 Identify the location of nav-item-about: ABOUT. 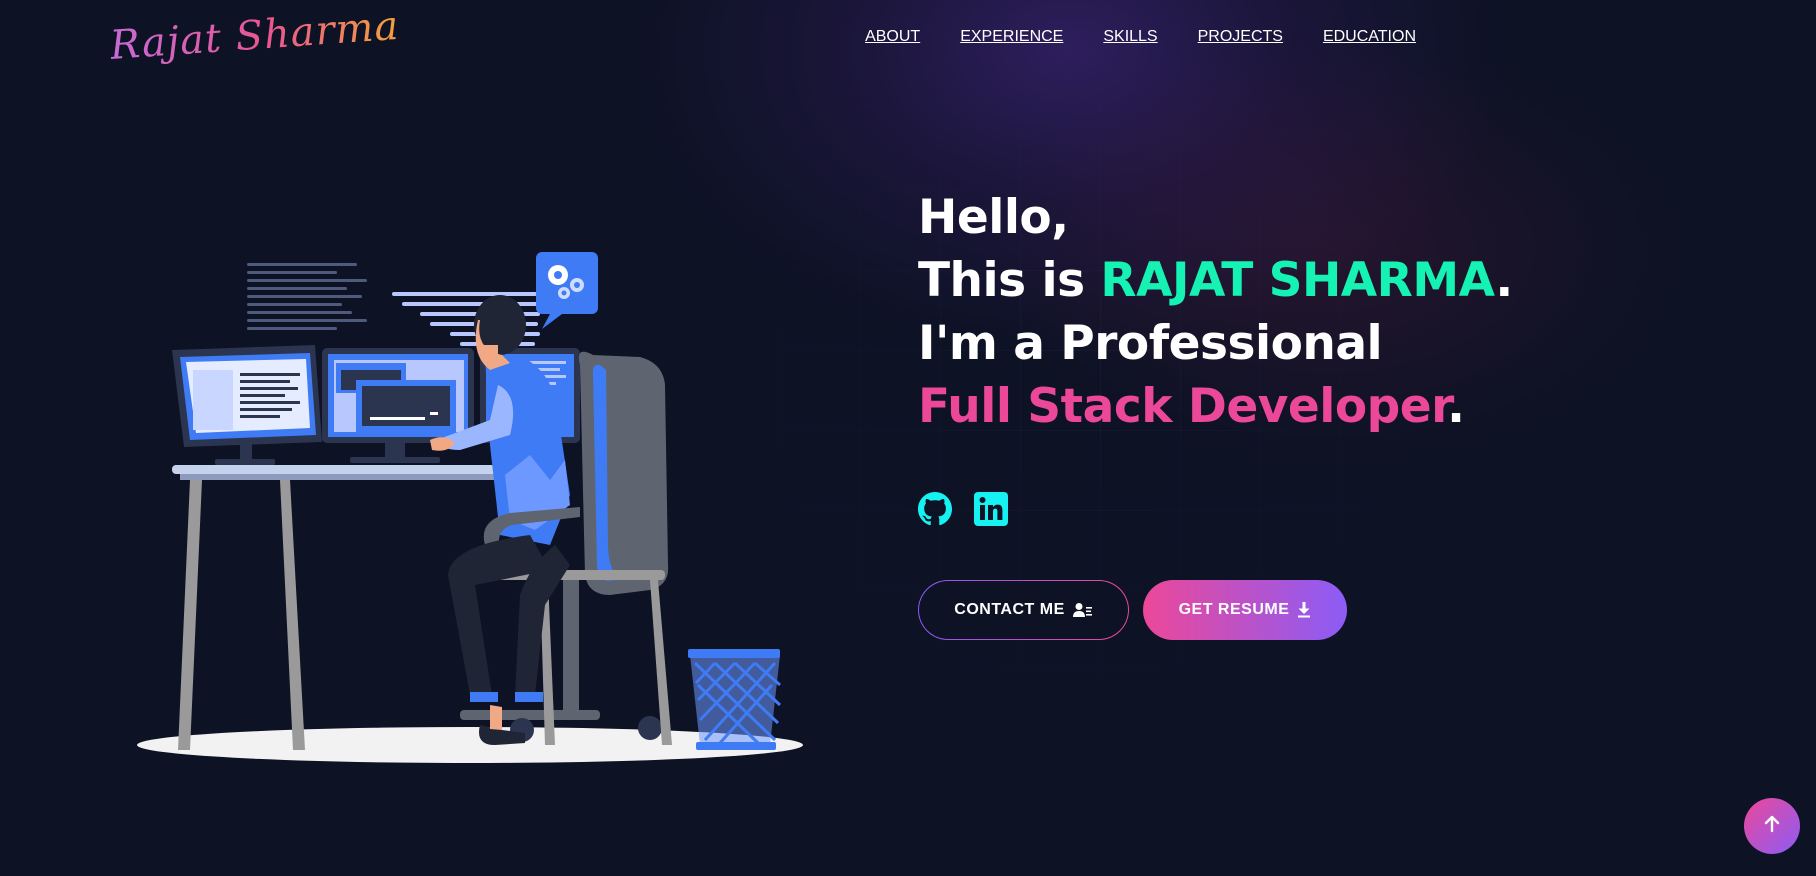
(892, 37).